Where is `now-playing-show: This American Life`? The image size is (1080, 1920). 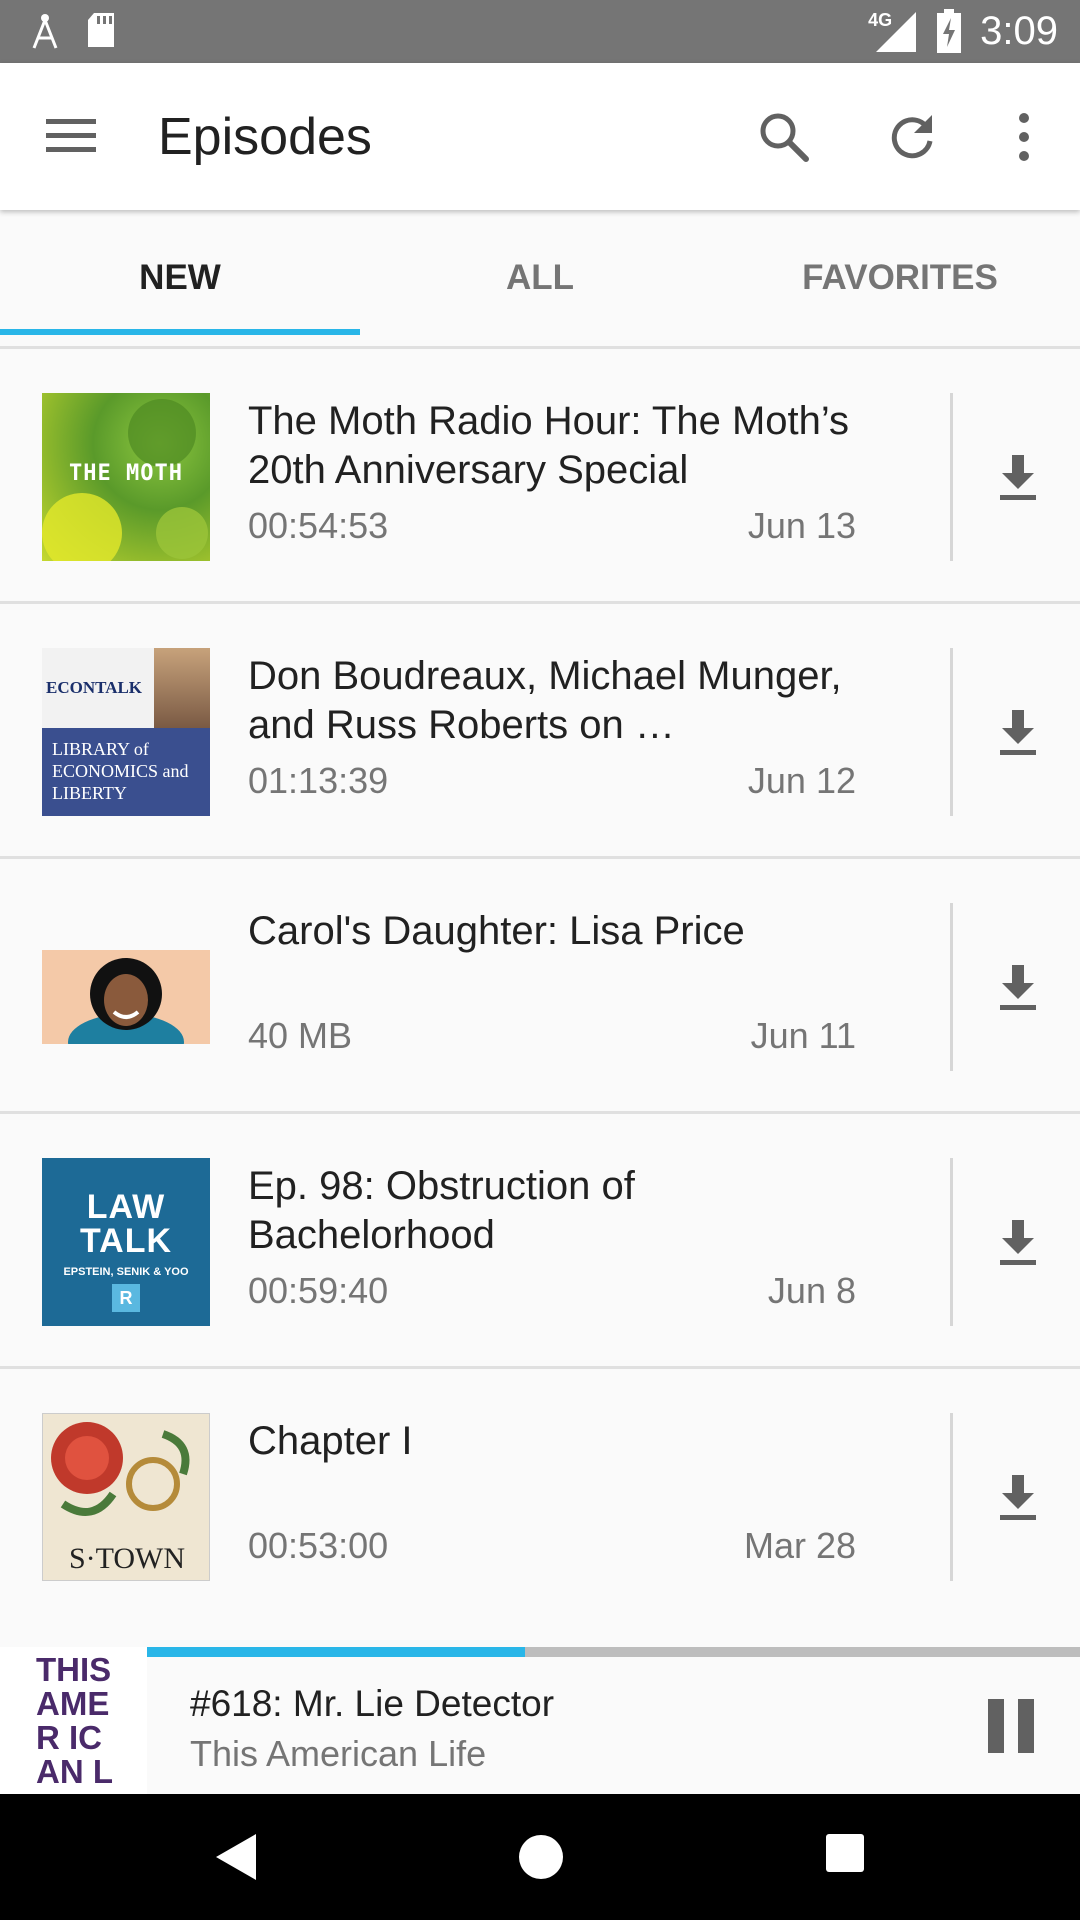 now-playing-show: This American Life is located at coordinates (338, 1753).